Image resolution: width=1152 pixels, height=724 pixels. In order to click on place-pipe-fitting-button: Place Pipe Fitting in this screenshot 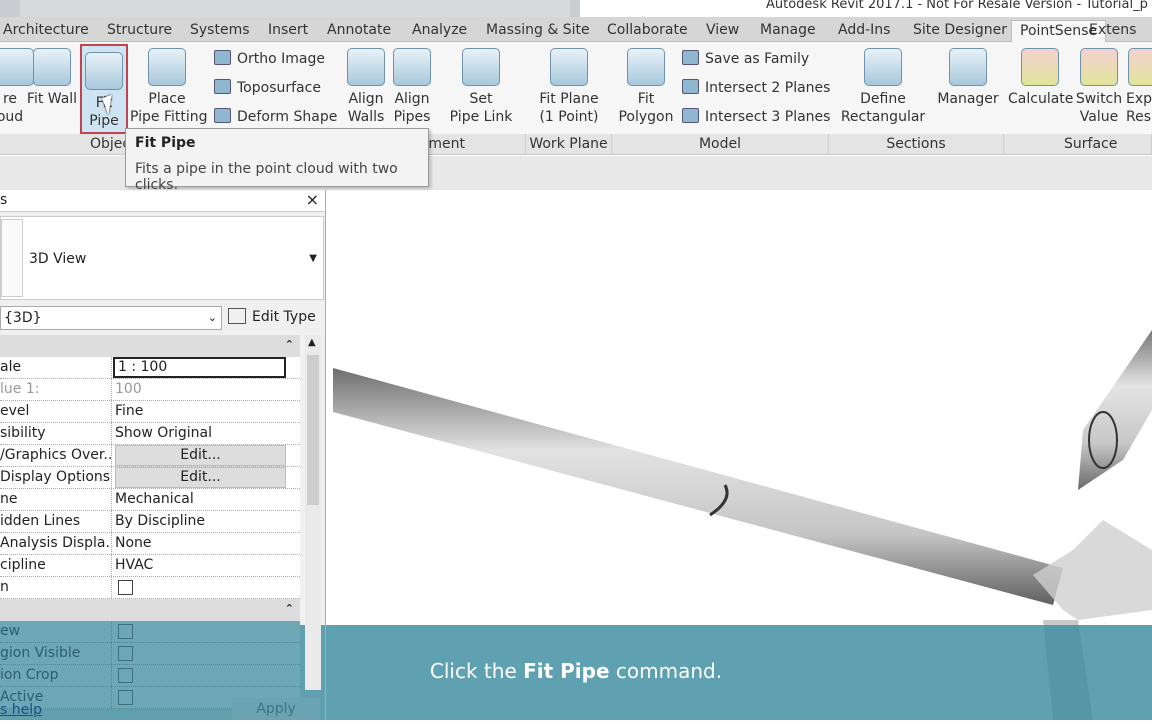, I will do `click(169, 84)`.